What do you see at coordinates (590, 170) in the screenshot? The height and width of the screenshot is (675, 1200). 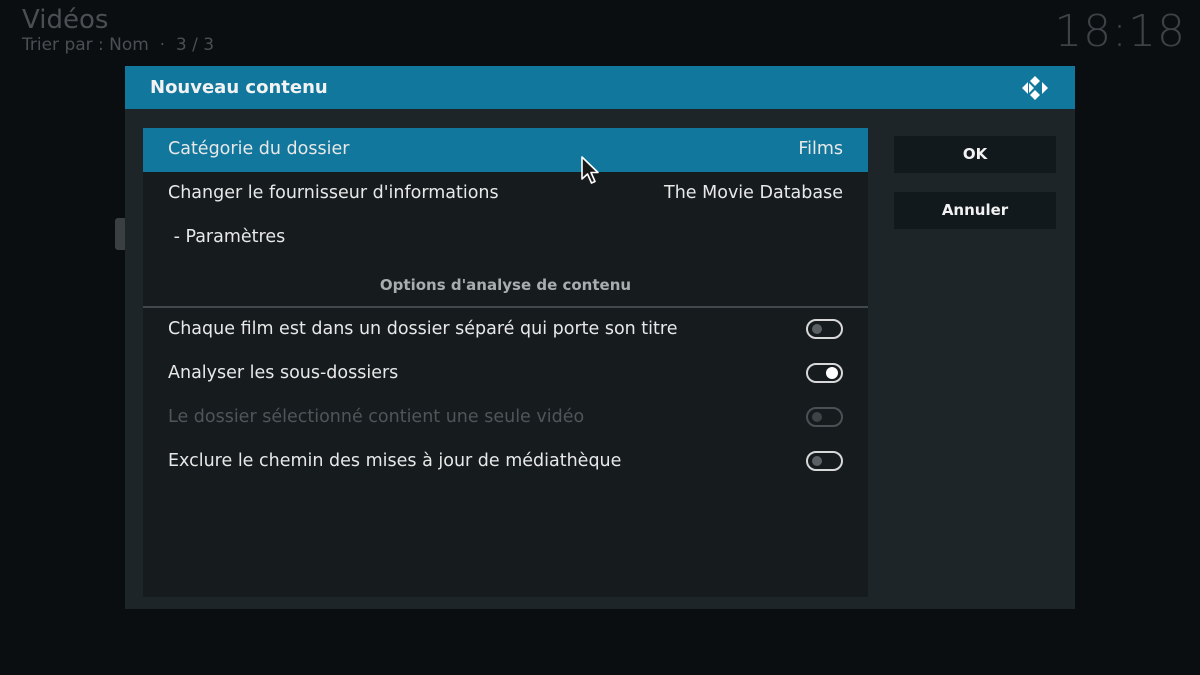 I see `mouse-cursor-icon` at bounding box center [590, 170].